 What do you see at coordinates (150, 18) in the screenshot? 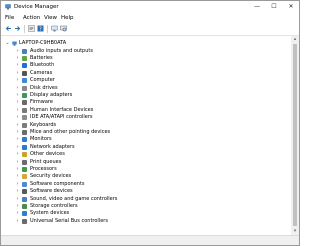
I see `menu-bar: File Action View Help` at bounding box center [150, 18].